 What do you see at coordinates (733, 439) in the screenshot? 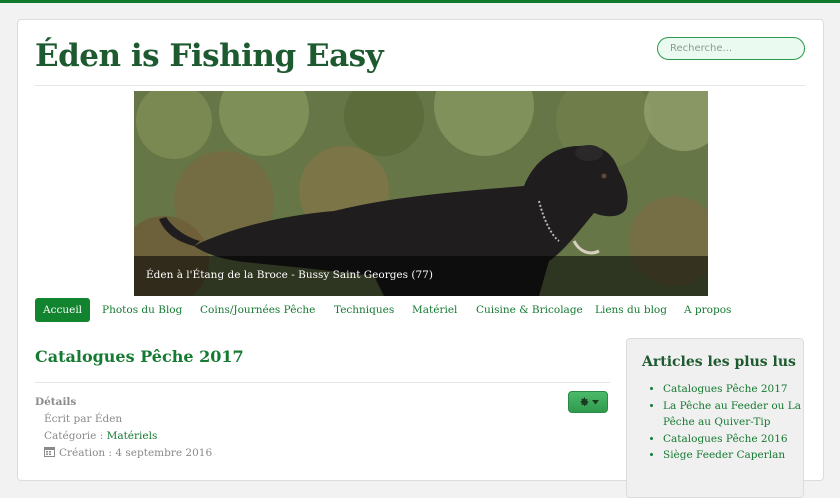
I see `popular-article-link: Catalogues Pêche 2016` at bounding box center [733, 439].